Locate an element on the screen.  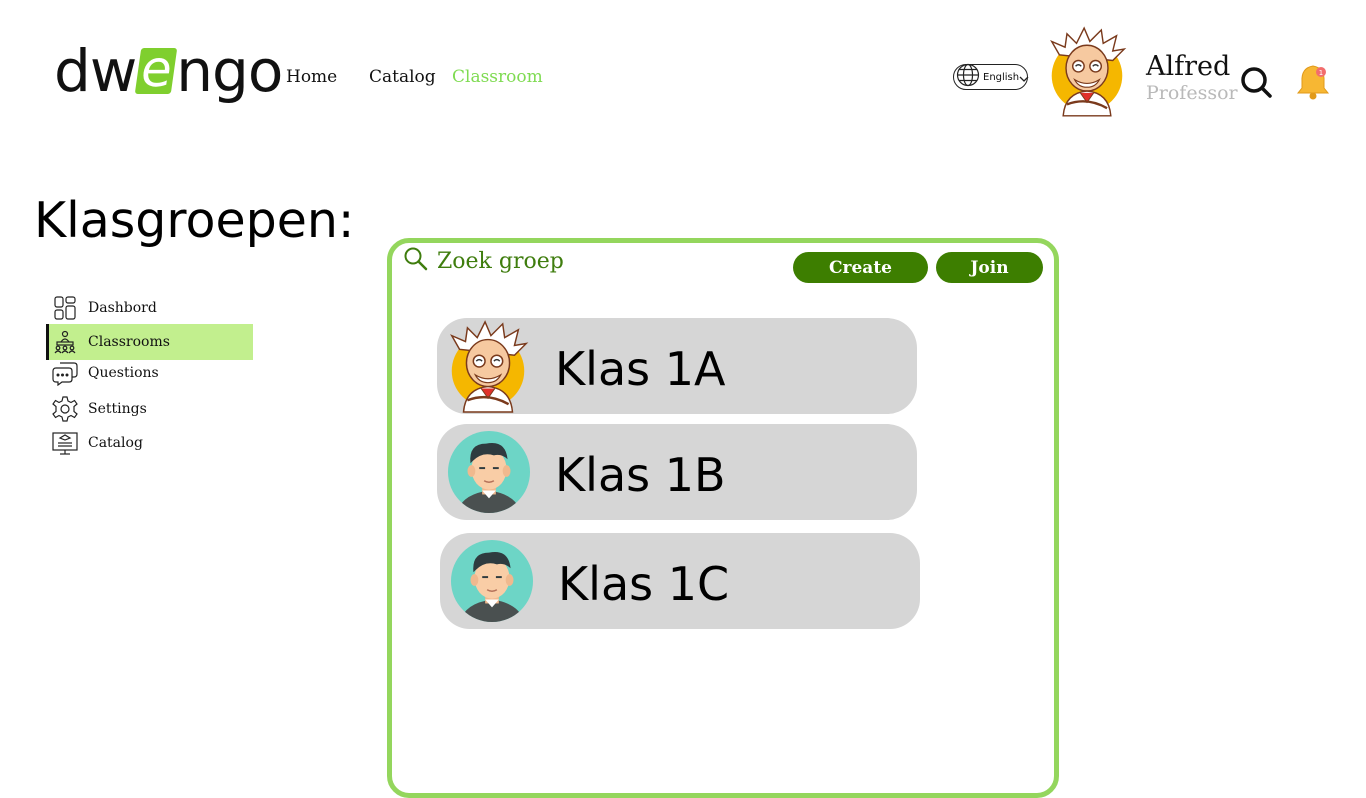
page-title: Klasgroepen: is located at coordinates (194, 220).